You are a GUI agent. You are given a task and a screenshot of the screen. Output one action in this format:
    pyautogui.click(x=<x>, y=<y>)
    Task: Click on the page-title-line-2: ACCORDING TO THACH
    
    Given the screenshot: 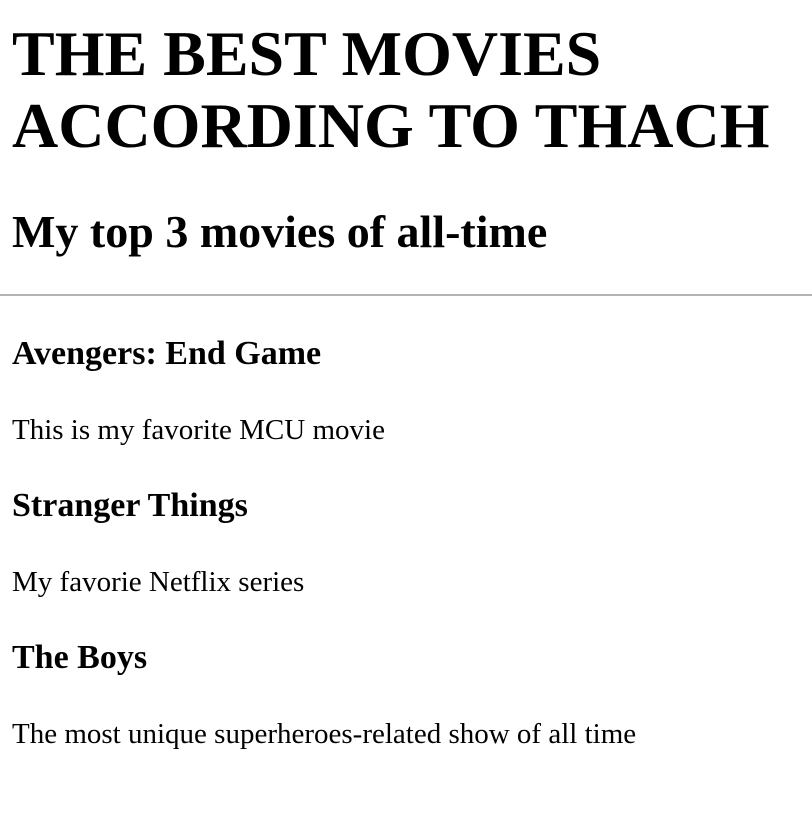 What is the action you would take?
    pyautogui.click(x=391, y=125)
    